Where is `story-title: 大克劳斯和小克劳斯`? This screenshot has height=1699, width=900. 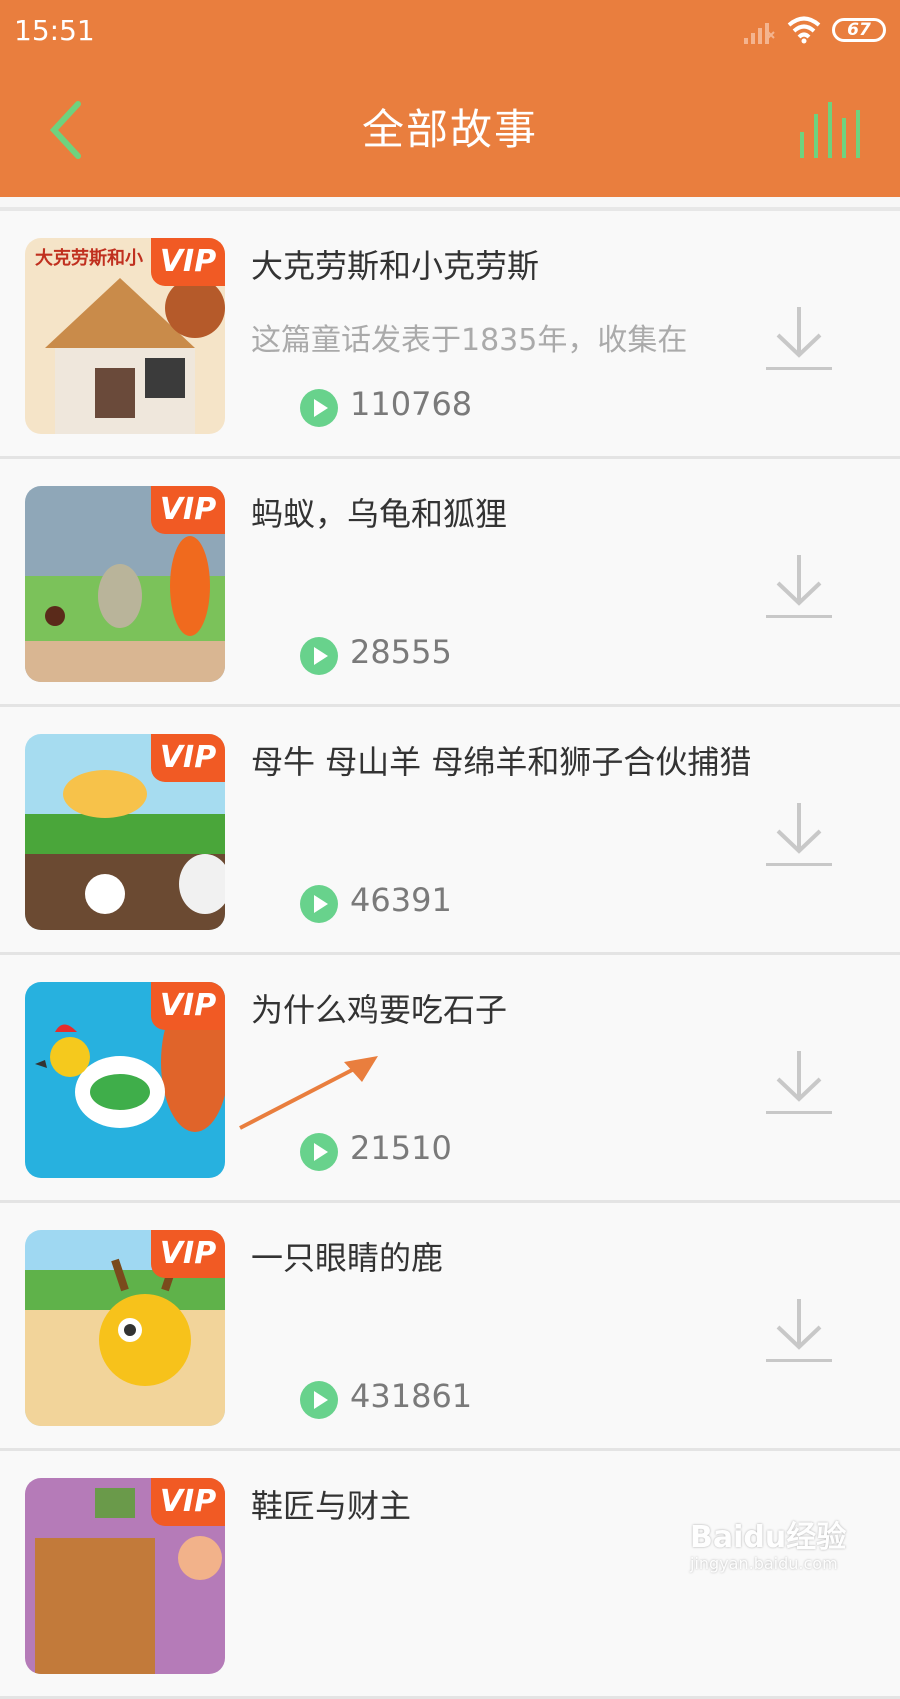
story-title: 大克劳斯和小克劳斯 is located at coordinates (395, 266).